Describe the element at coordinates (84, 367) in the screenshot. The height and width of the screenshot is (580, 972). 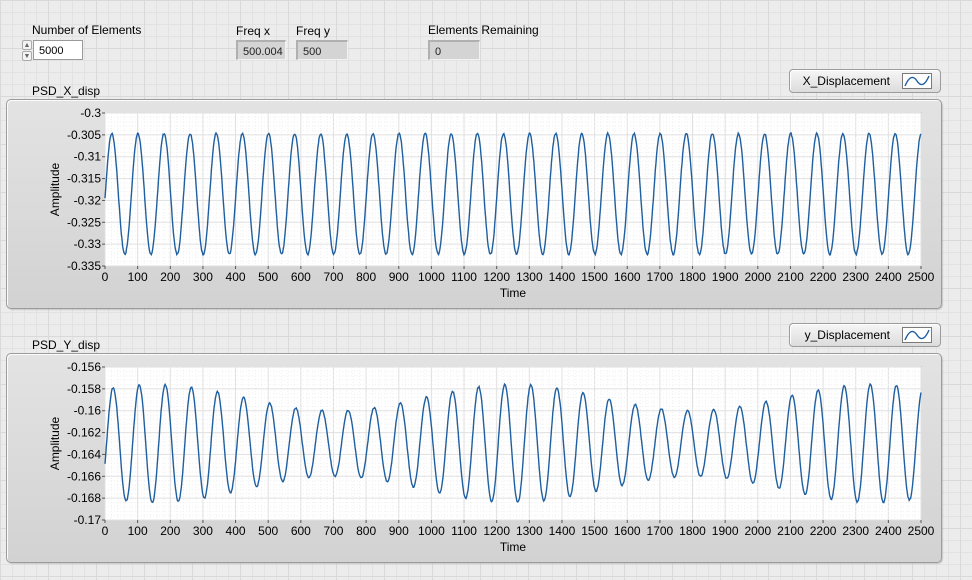
I see `y-tick-label: -0.156` at that location.